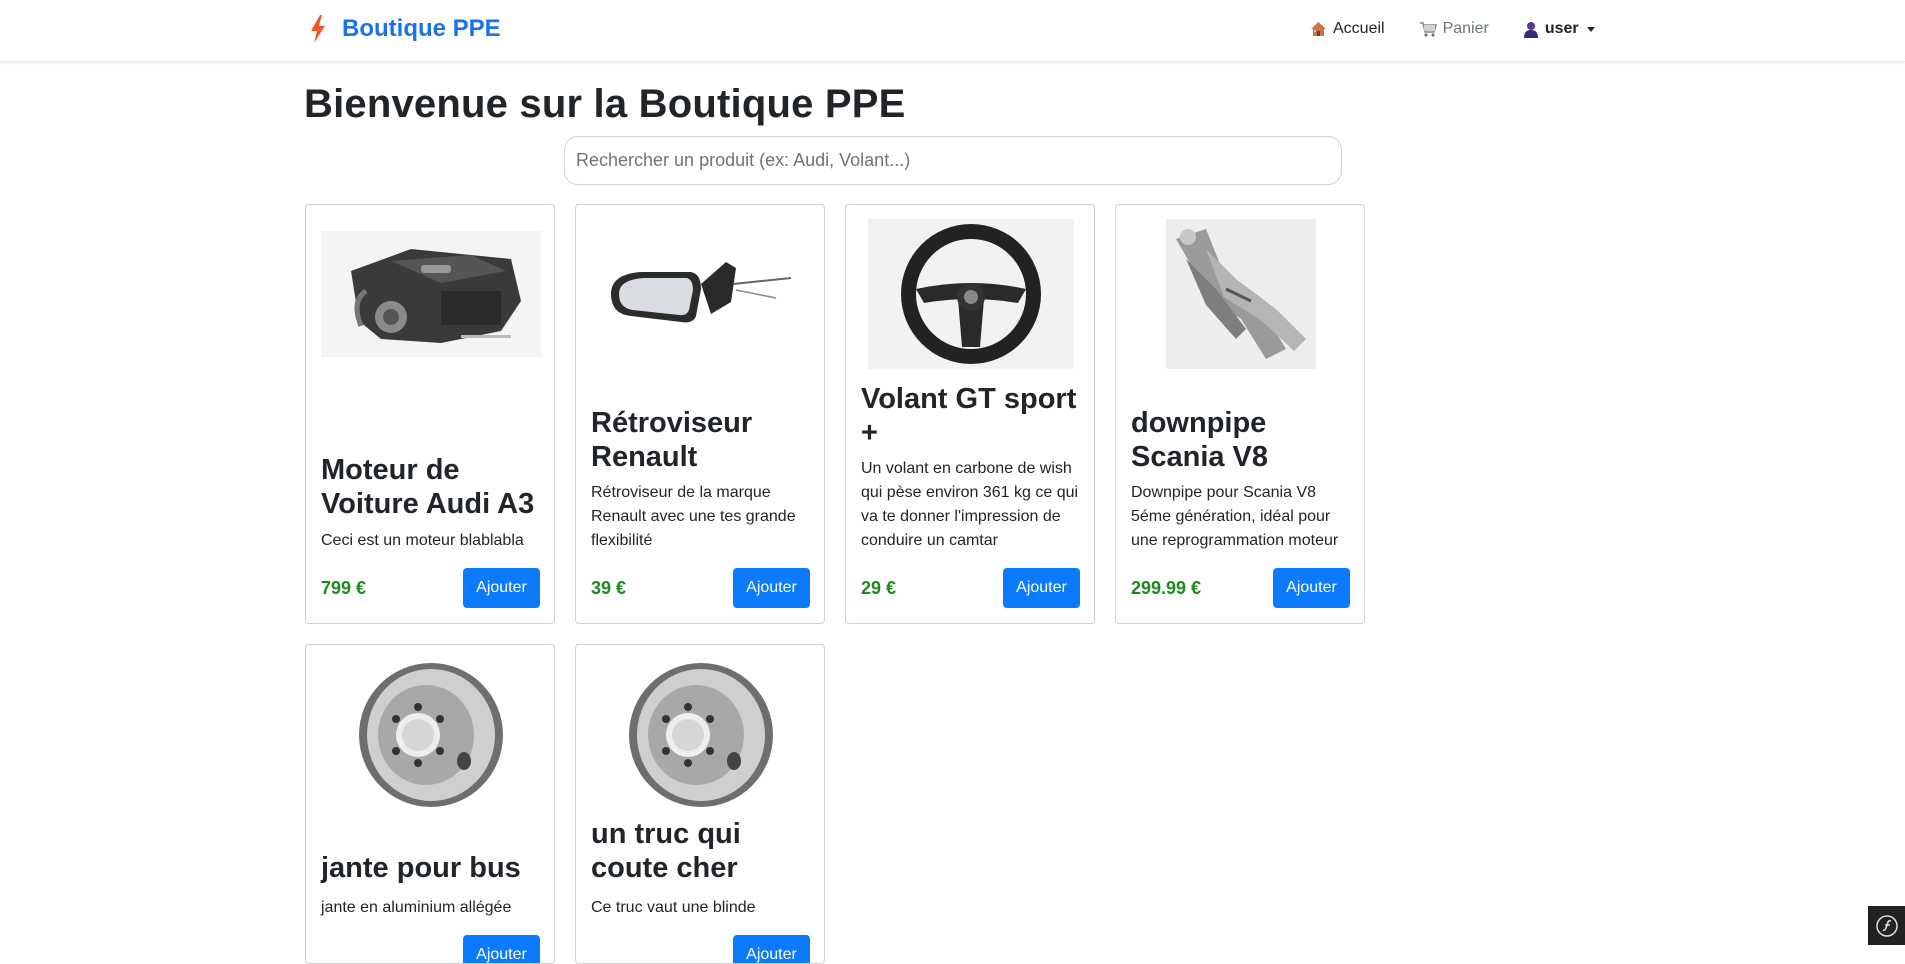 This screenshot has height=964, width=1905. I want to click on user-dropdown: user, so click(1559, 29).